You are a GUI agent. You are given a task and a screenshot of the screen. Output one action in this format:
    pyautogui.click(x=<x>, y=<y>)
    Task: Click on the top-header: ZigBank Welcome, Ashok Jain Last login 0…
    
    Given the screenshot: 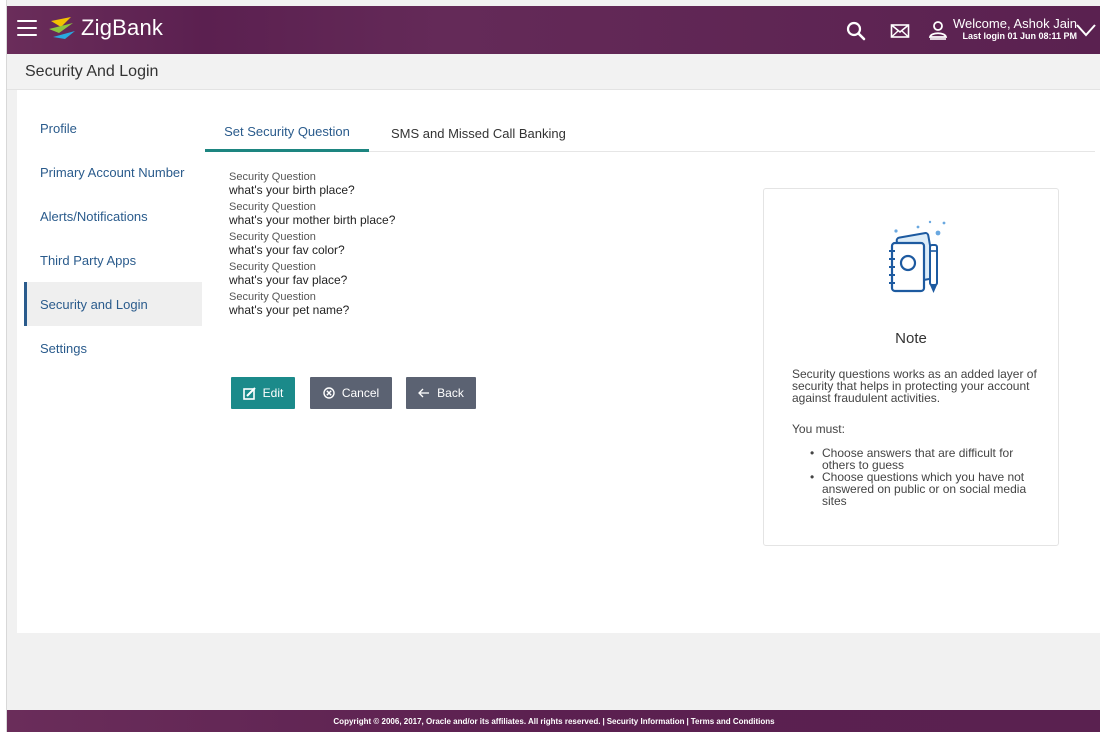 What is the action you would take?
    pyautogui.click(x=553, y=30)
    